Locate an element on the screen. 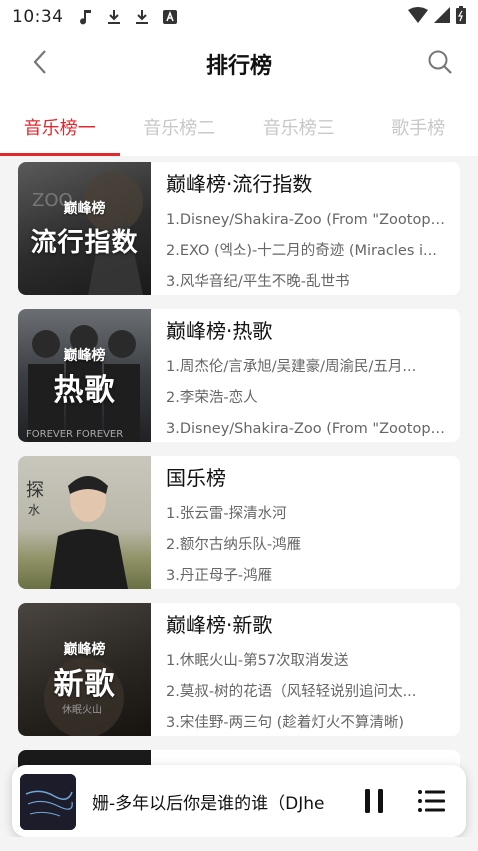 Image resolution: width=478 pixels, height=851 pixels. tab-music-chart-1: 音乐榜一 is located at coordinates (60, 123).